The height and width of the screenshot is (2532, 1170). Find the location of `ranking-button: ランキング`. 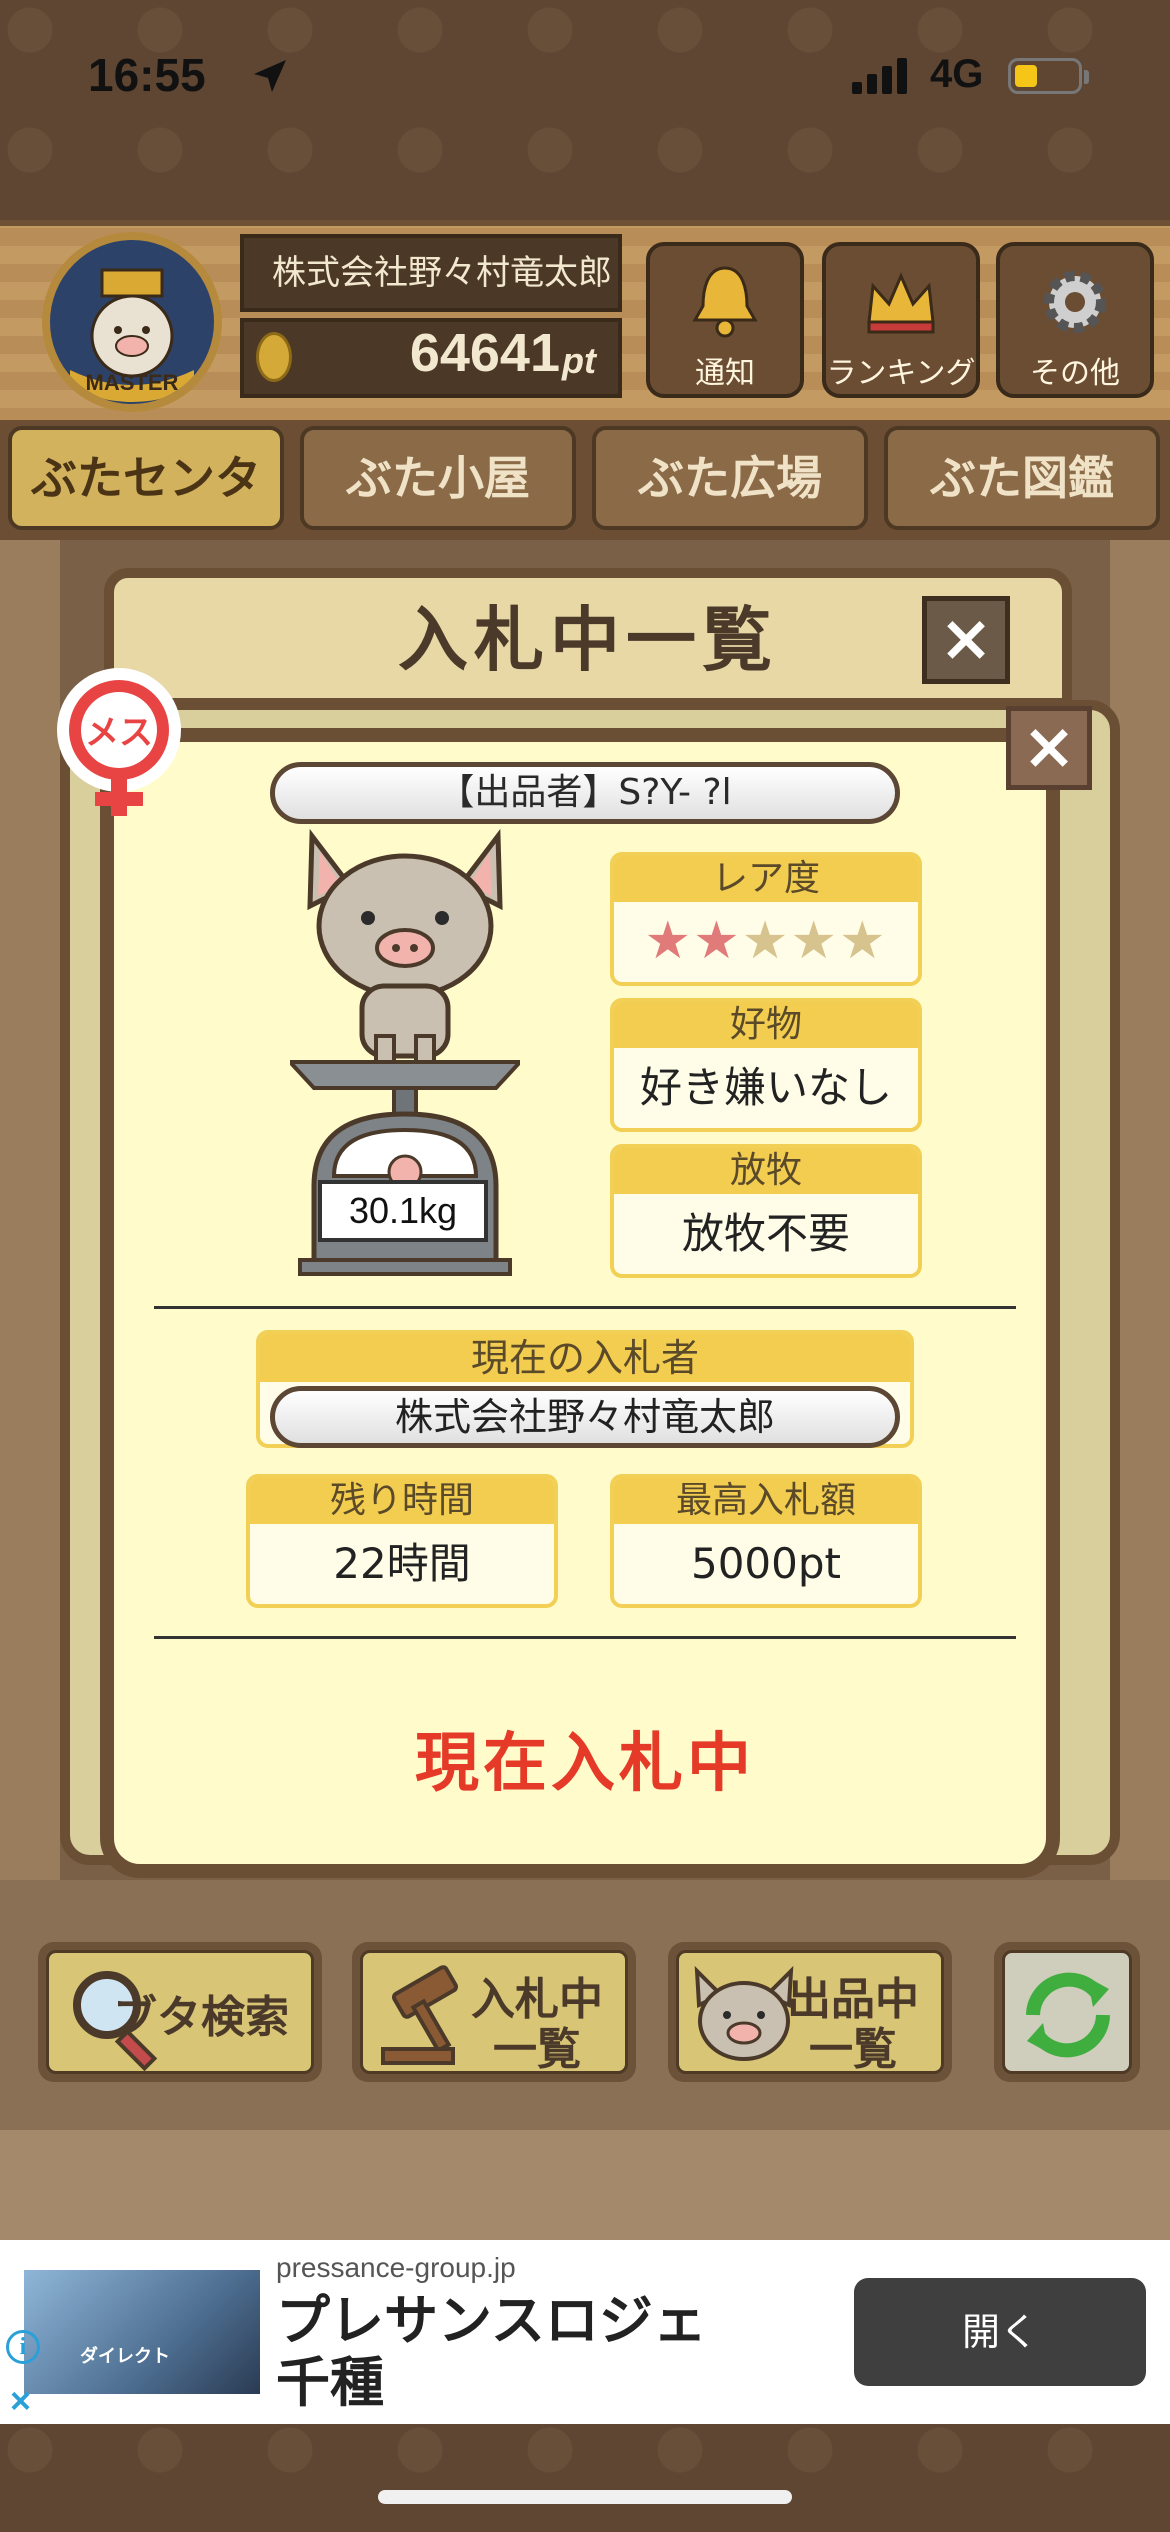

ranking-button: ランキング is located at coordinates (901, 320).